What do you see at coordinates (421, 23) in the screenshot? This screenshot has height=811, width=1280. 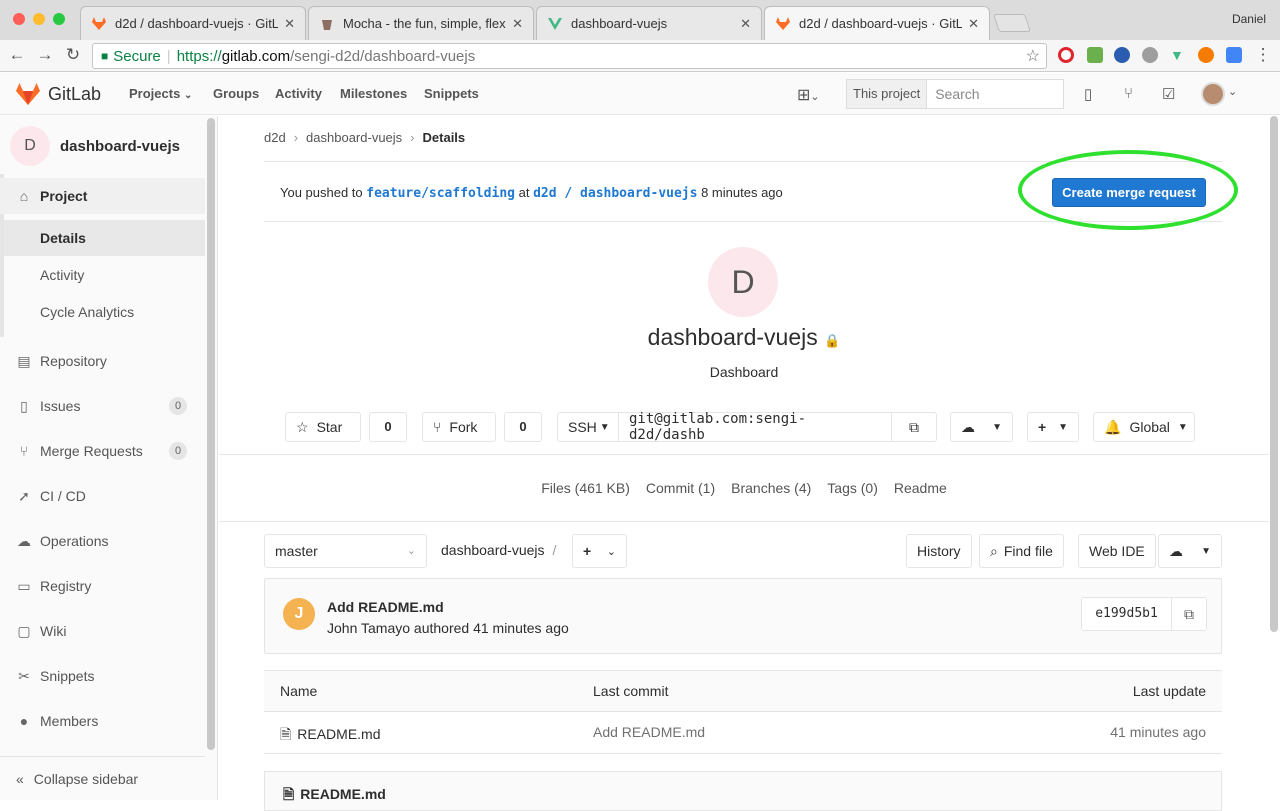 I see `browser-tab: Mocha - the fun, simple, flexible ✕` at bounding box center [421, 23].